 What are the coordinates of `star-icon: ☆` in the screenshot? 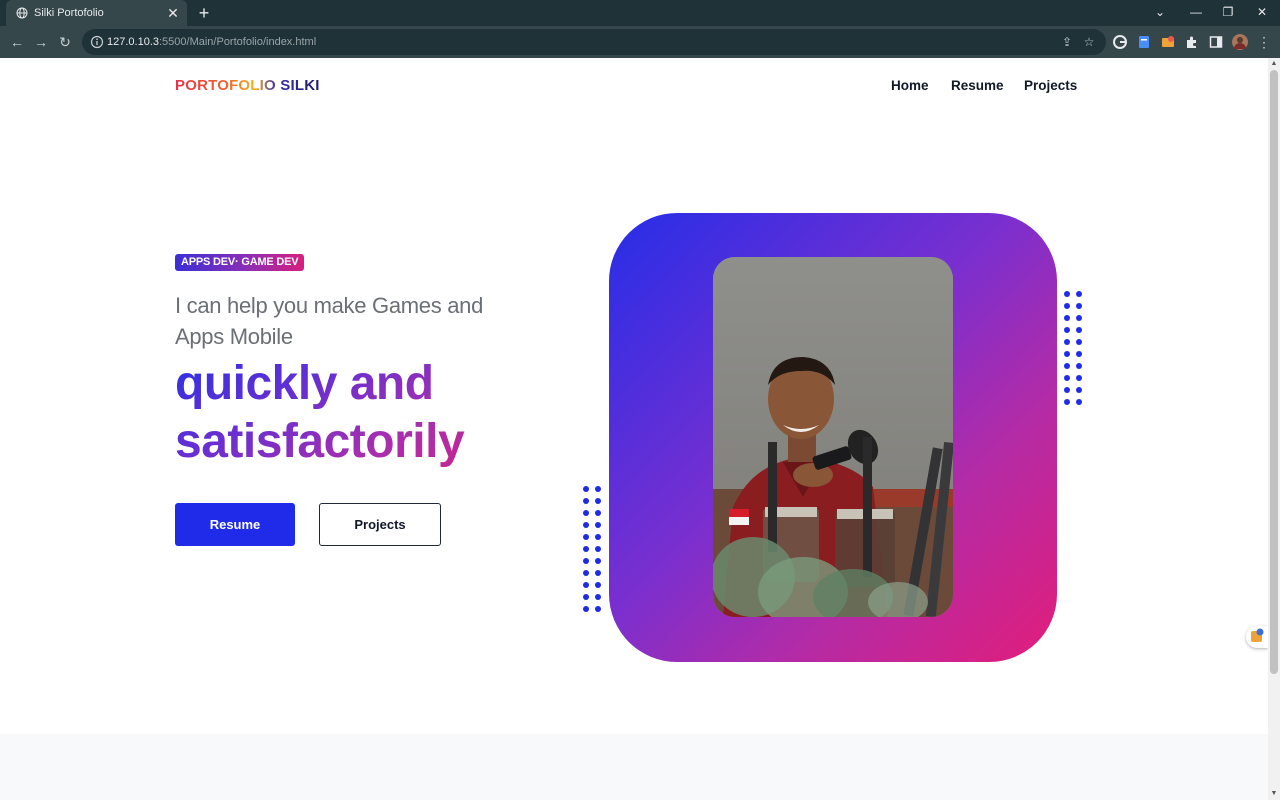 It's located at (1089, 42).